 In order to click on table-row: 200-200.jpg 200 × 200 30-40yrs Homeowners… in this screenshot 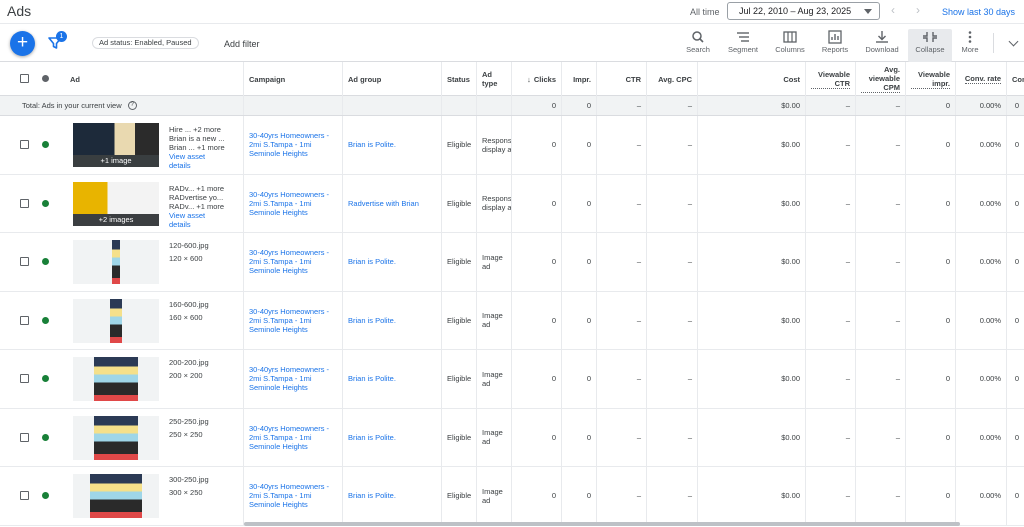, I will do `click(512, 379)`.